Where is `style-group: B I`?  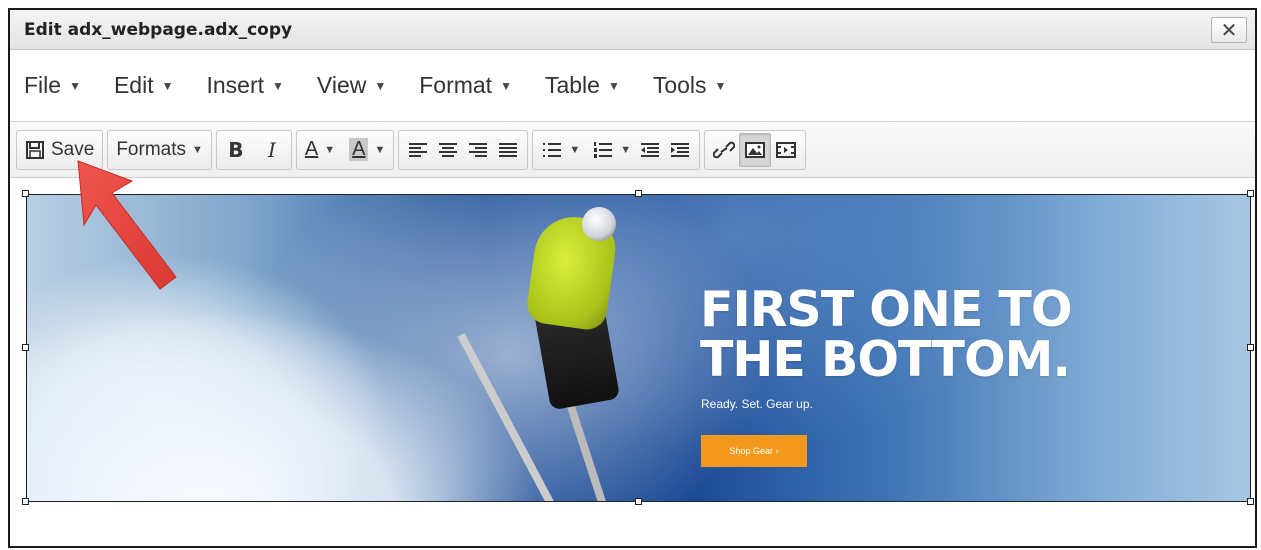 style-group: B I is located at coordinates (253, 149).